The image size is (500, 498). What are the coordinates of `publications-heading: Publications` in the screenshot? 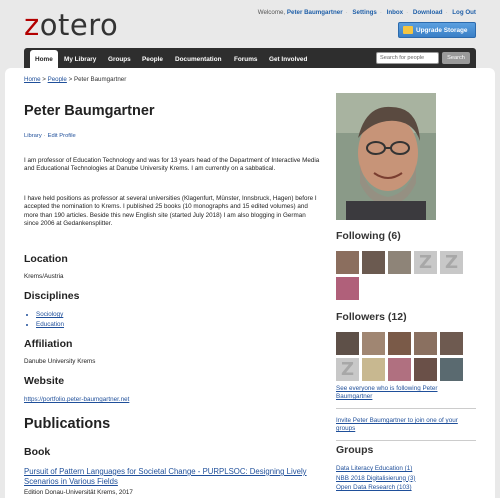 It's located at (67, 424).